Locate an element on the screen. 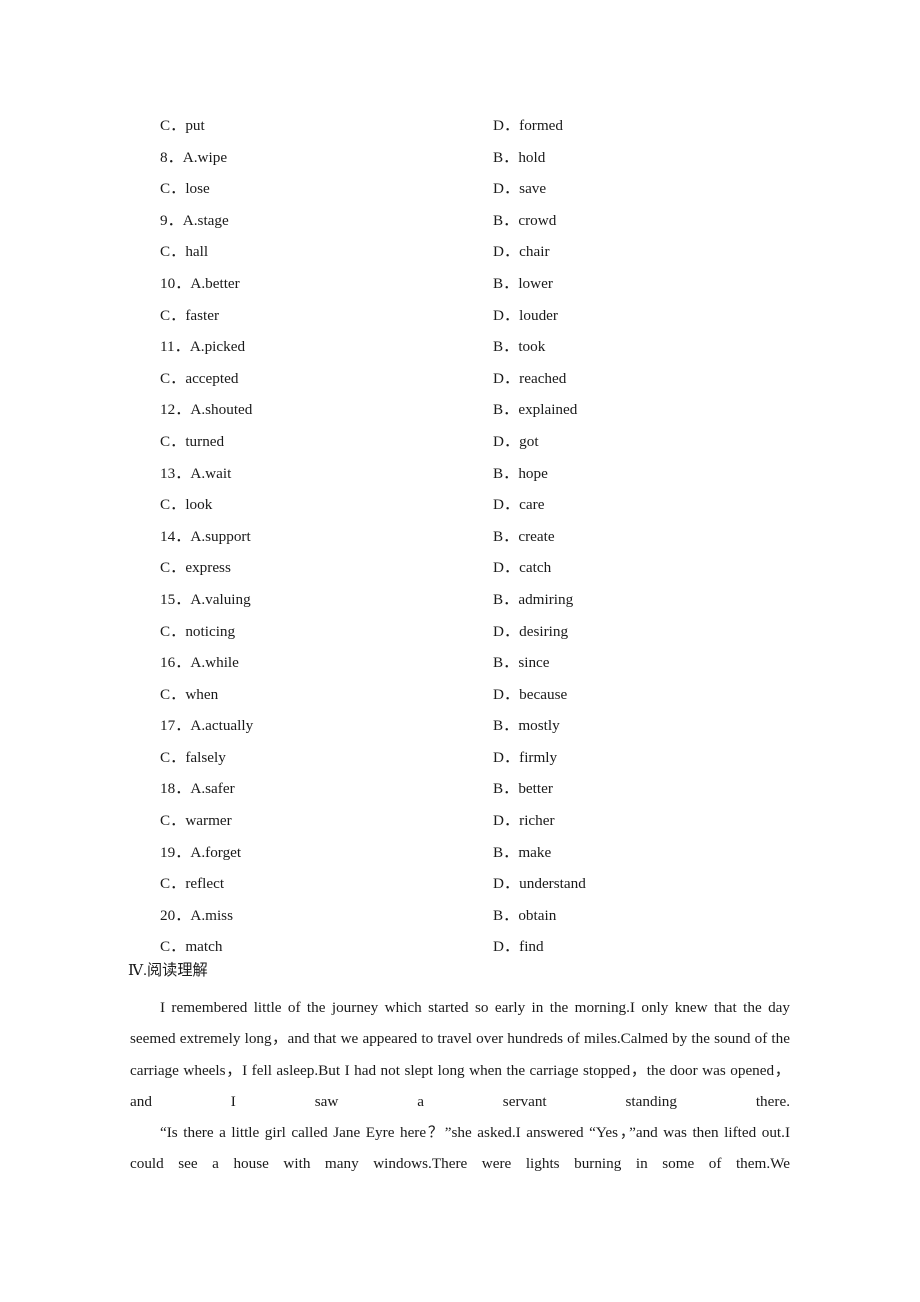 This screenshot has height=1302, width=920. option-choice-left: 20． A.miss is located at coordinates (326, 916).